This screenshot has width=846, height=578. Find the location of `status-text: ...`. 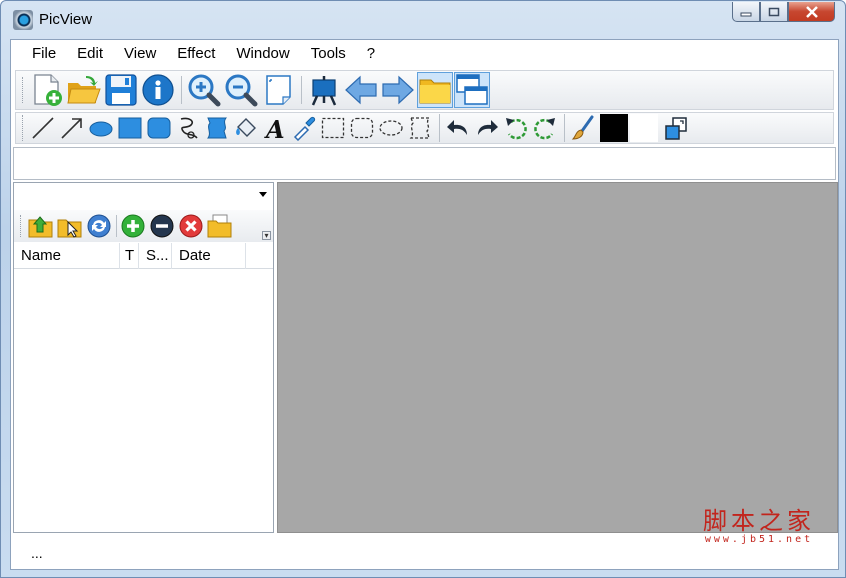

status-text: ... is located at coordinates (37, 553).